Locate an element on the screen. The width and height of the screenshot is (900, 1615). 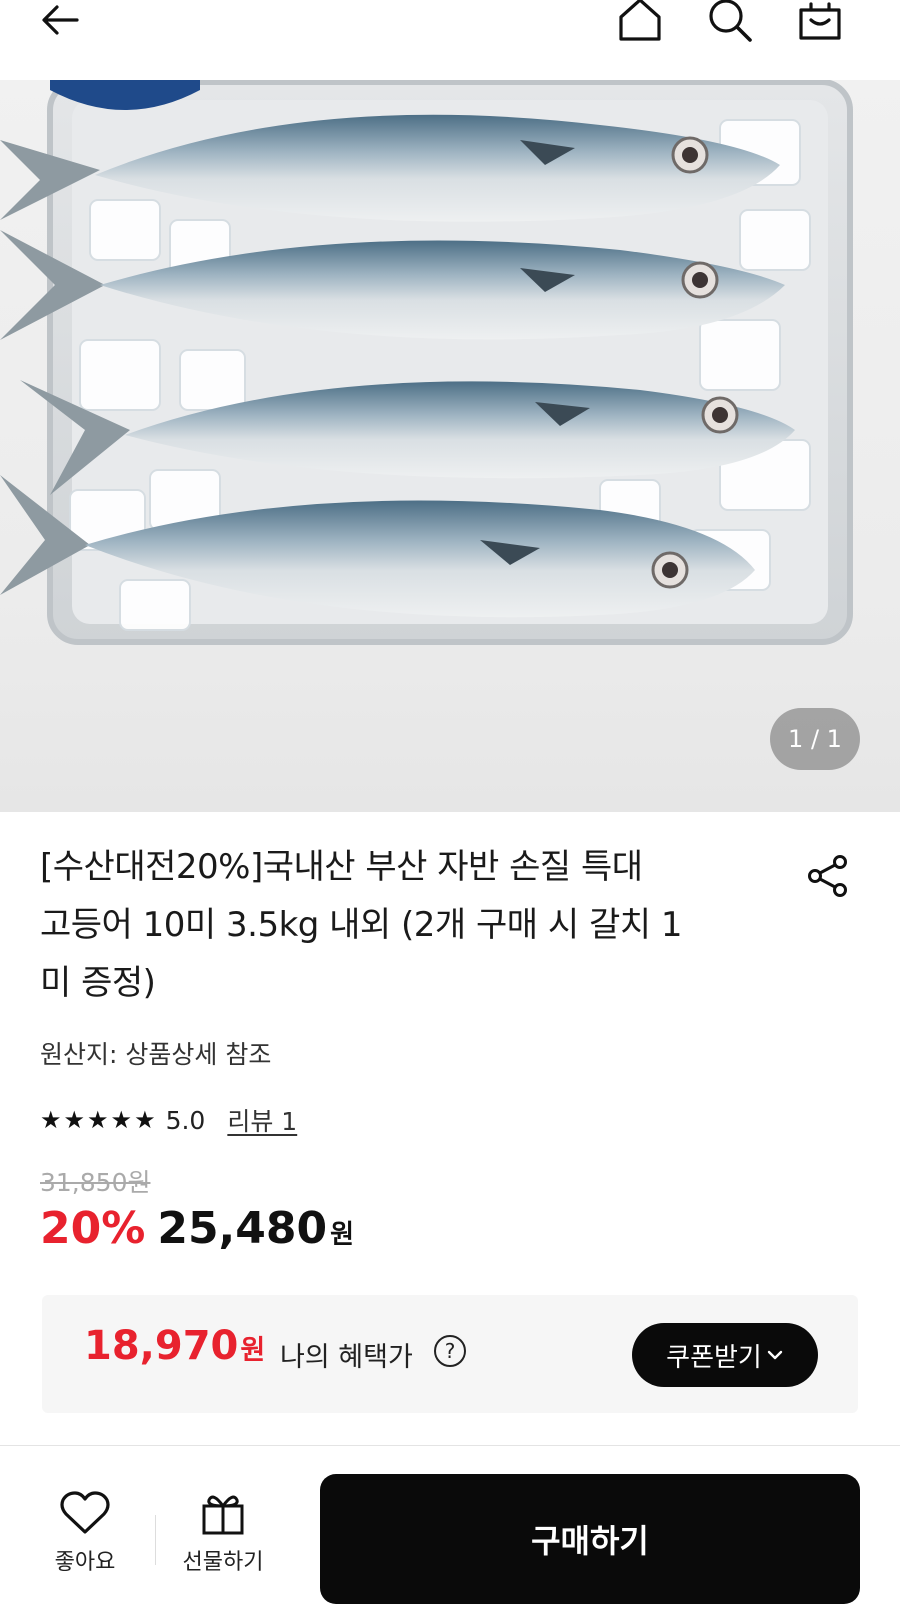
discount-rate: 20% is located at coordinates (93, 1228).